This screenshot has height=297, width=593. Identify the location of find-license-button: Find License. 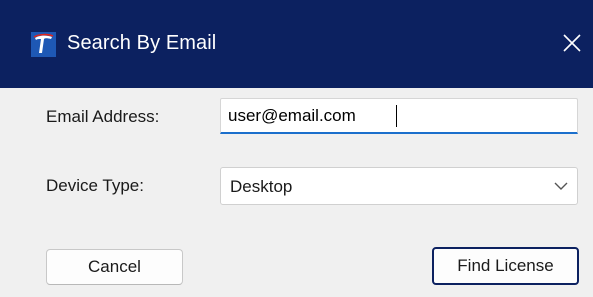
(505, 266).